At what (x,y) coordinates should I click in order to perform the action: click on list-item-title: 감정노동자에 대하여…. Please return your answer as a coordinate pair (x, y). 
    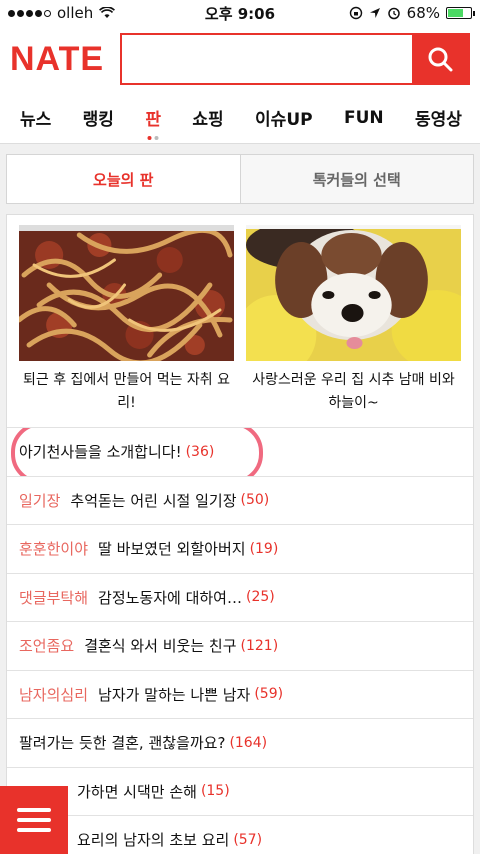
    Looking at the image, I should click on (170, 597).